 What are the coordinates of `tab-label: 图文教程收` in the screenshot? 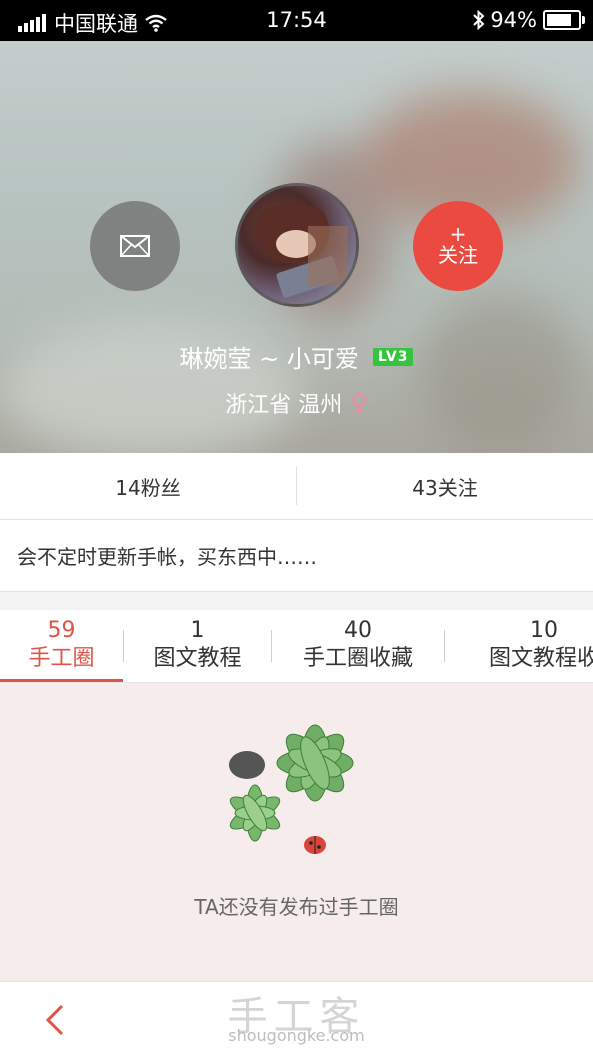 It's located at (540, 658).